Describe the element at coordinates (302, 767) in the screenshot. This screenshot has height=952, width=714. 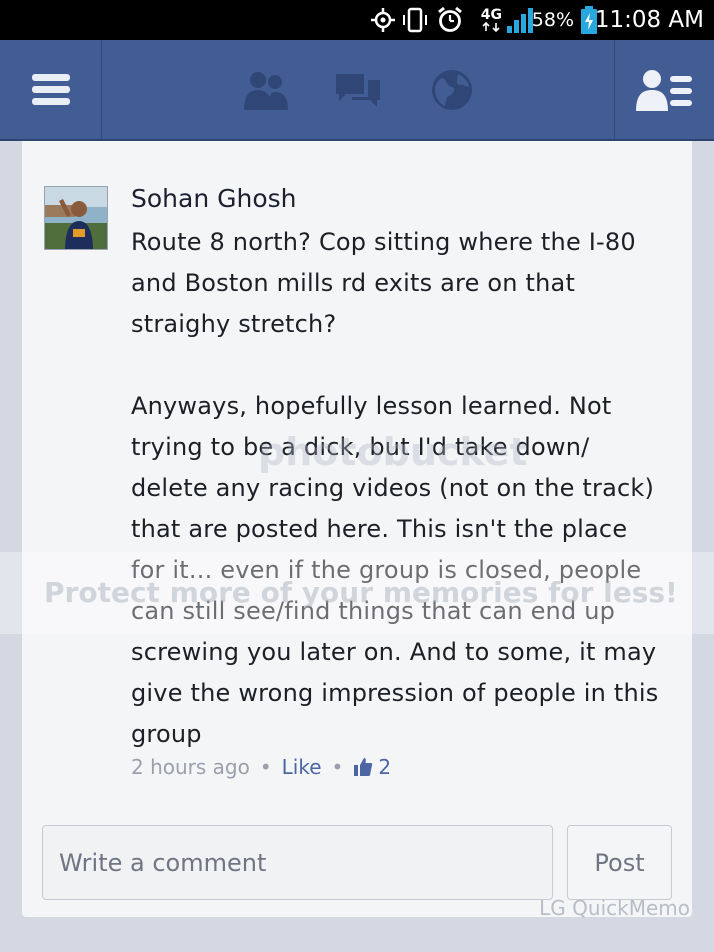
I see `like-link: Like` at that location.